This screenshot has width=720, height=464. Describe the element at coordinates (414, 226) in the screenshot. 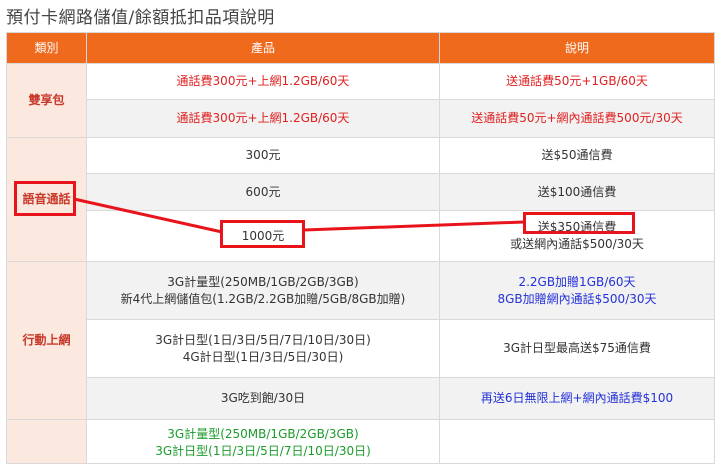

I see `annotation-line-right` at that location.